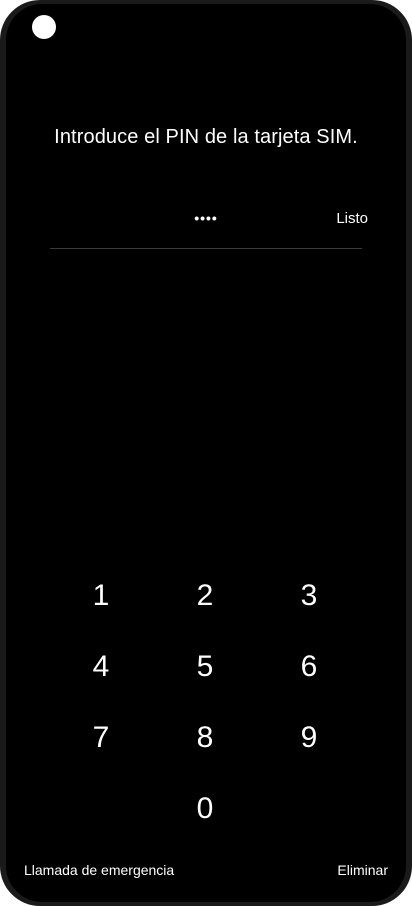  I want to click on done-button: Listo, so click(352, 218).